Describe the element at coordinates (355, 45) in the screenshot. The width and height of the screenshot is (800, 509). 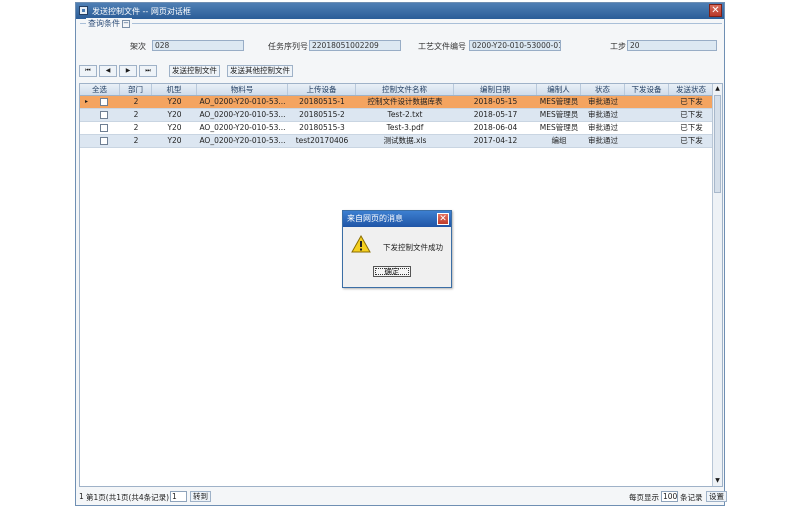
I see `task-serial-field: 22018051002209` at that location.